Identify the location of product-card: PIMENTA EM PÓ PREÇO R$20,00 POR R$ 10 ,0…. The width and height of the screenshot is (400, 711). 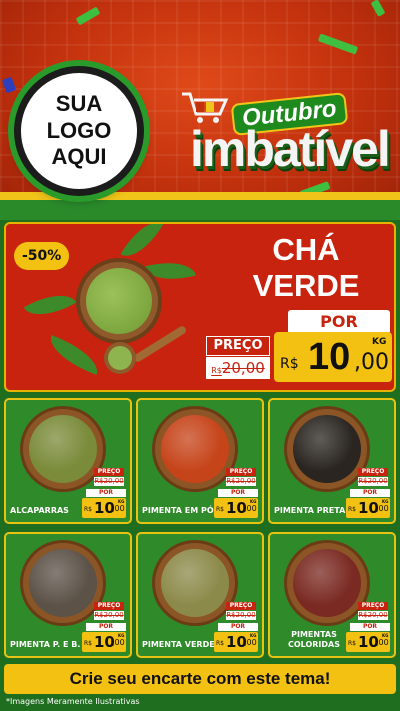
(200, 461).